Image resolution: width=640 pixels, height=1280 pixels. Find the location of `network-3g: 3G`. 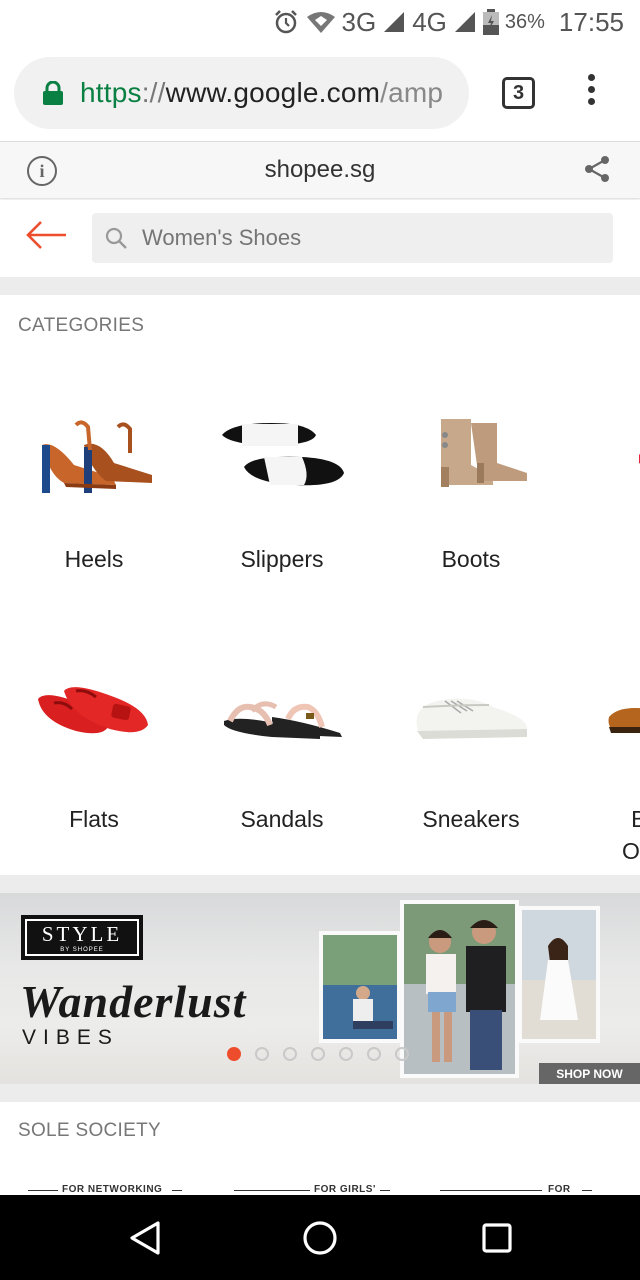

network-3g: 3G is located at coordinates (359, 21).